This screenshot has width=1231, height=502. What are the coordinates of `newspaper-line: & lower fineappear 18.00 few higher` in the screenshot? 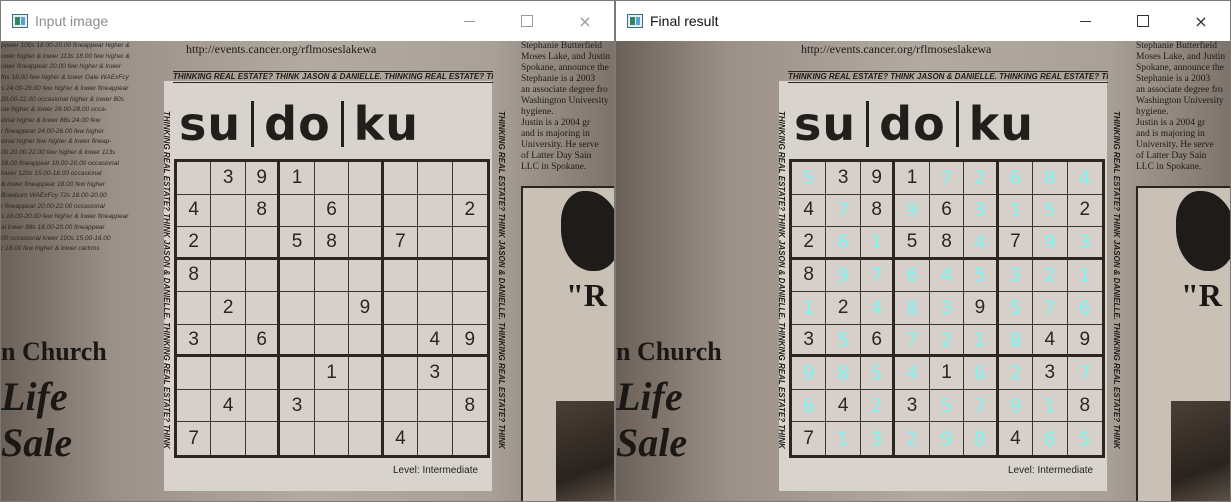 It's located at (53, 185).